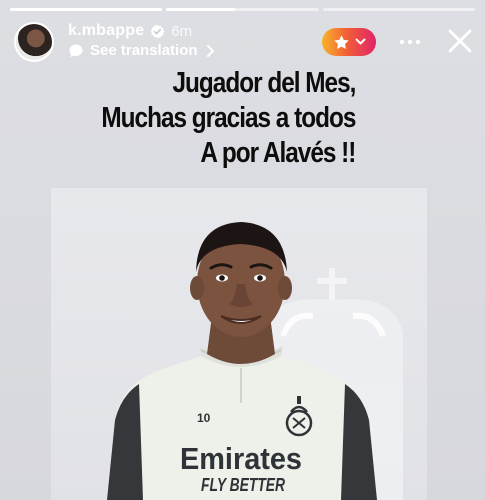 This screenshot has width=485, height=500. I want to click on chevron-down-icon, so click(360, 41).